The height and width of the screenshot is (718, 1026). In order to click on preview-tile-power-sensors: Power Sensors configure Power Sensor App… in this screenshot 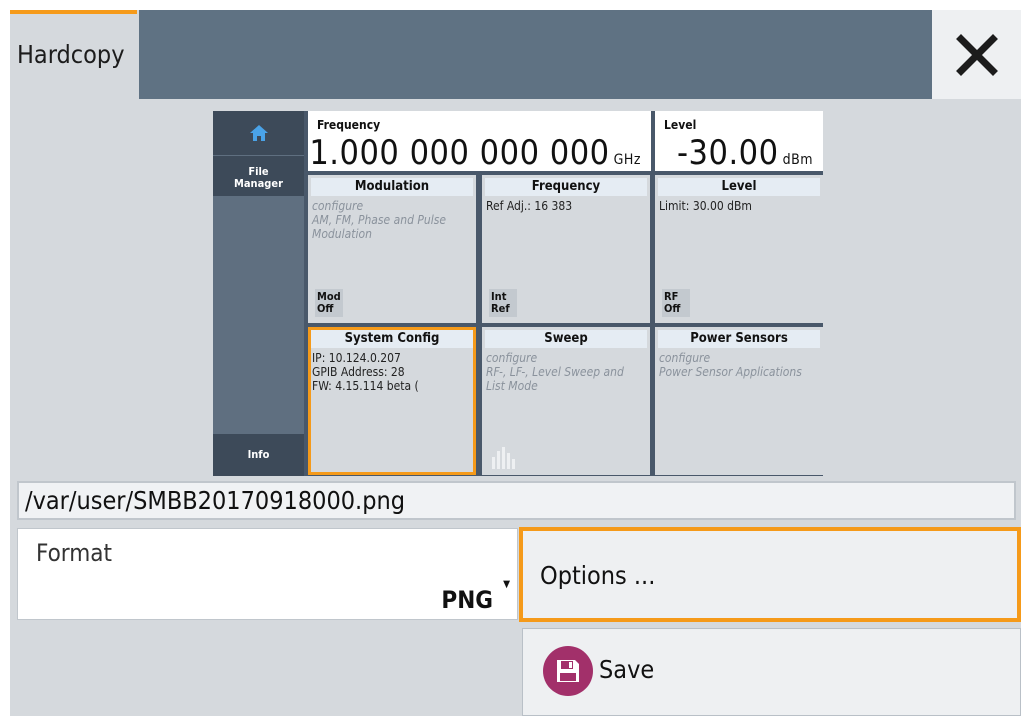, I will do `click(739, 401)`.